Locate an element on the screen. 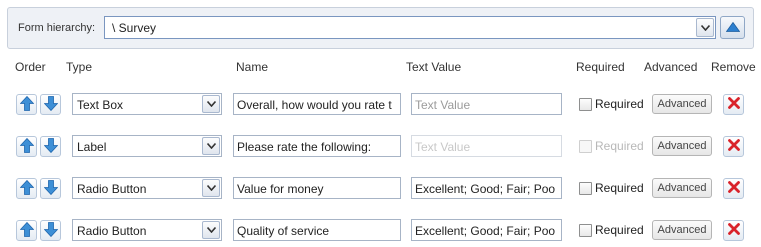 The width and height of the screenshot is (761, 247). column-header-required: Required is located at coordinates (600, 67).